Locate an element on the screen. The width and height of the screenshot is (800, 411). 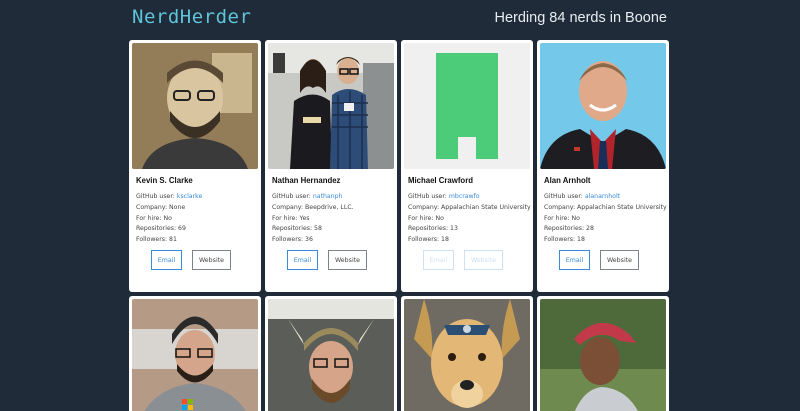
hire-value: Yes is located at coordinates (304, 218).